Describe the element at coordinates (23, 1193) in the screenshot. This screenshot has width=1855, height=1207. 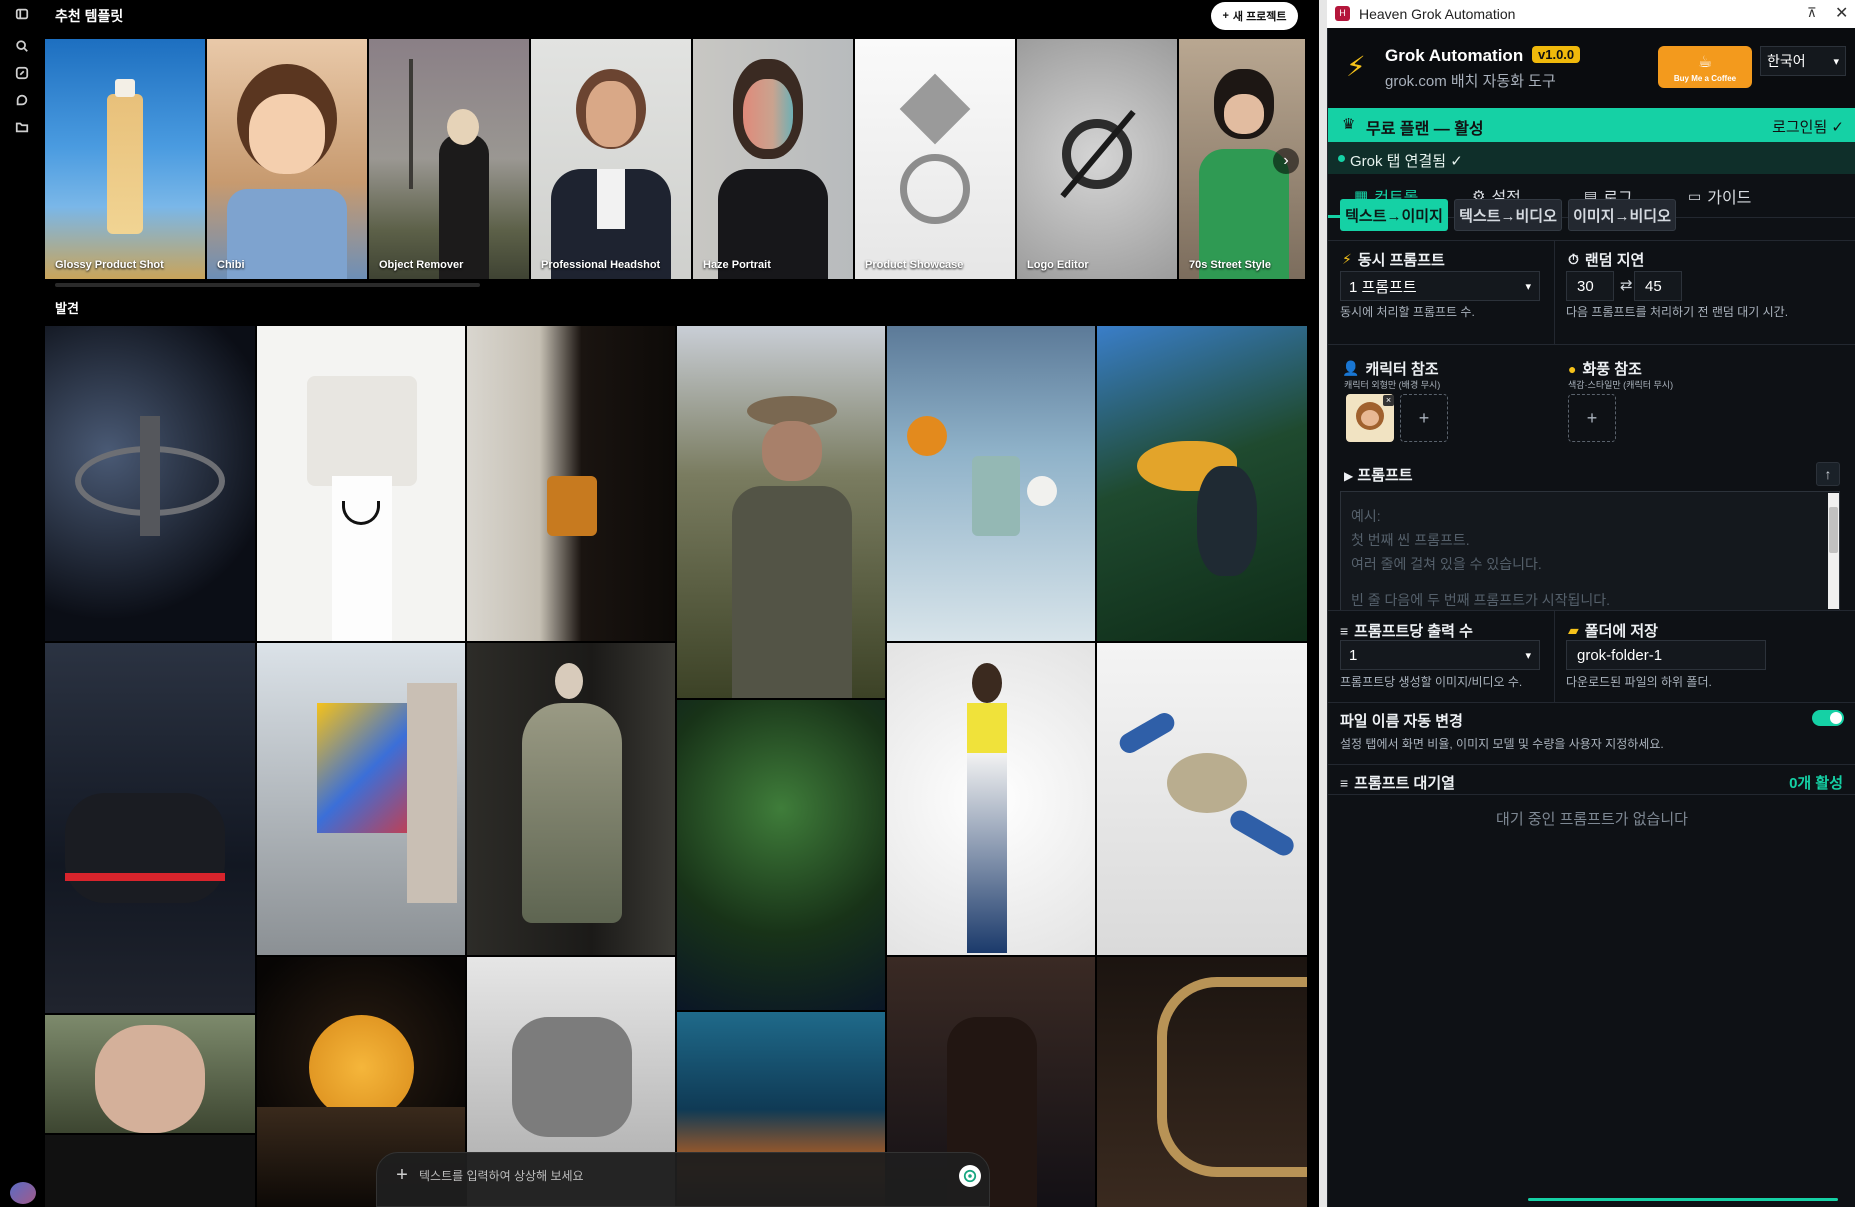
I see `avatar` at that location.